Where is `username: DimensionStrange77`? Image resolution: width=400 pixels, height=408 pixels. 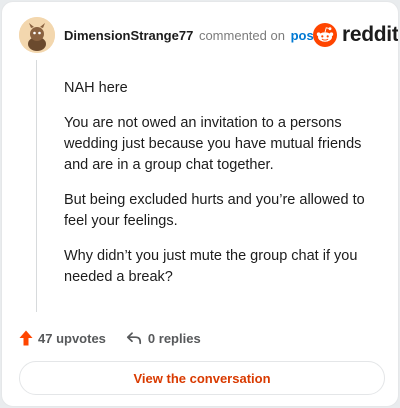
username: DimensionStrange77 is located at coordinates (128, 35).